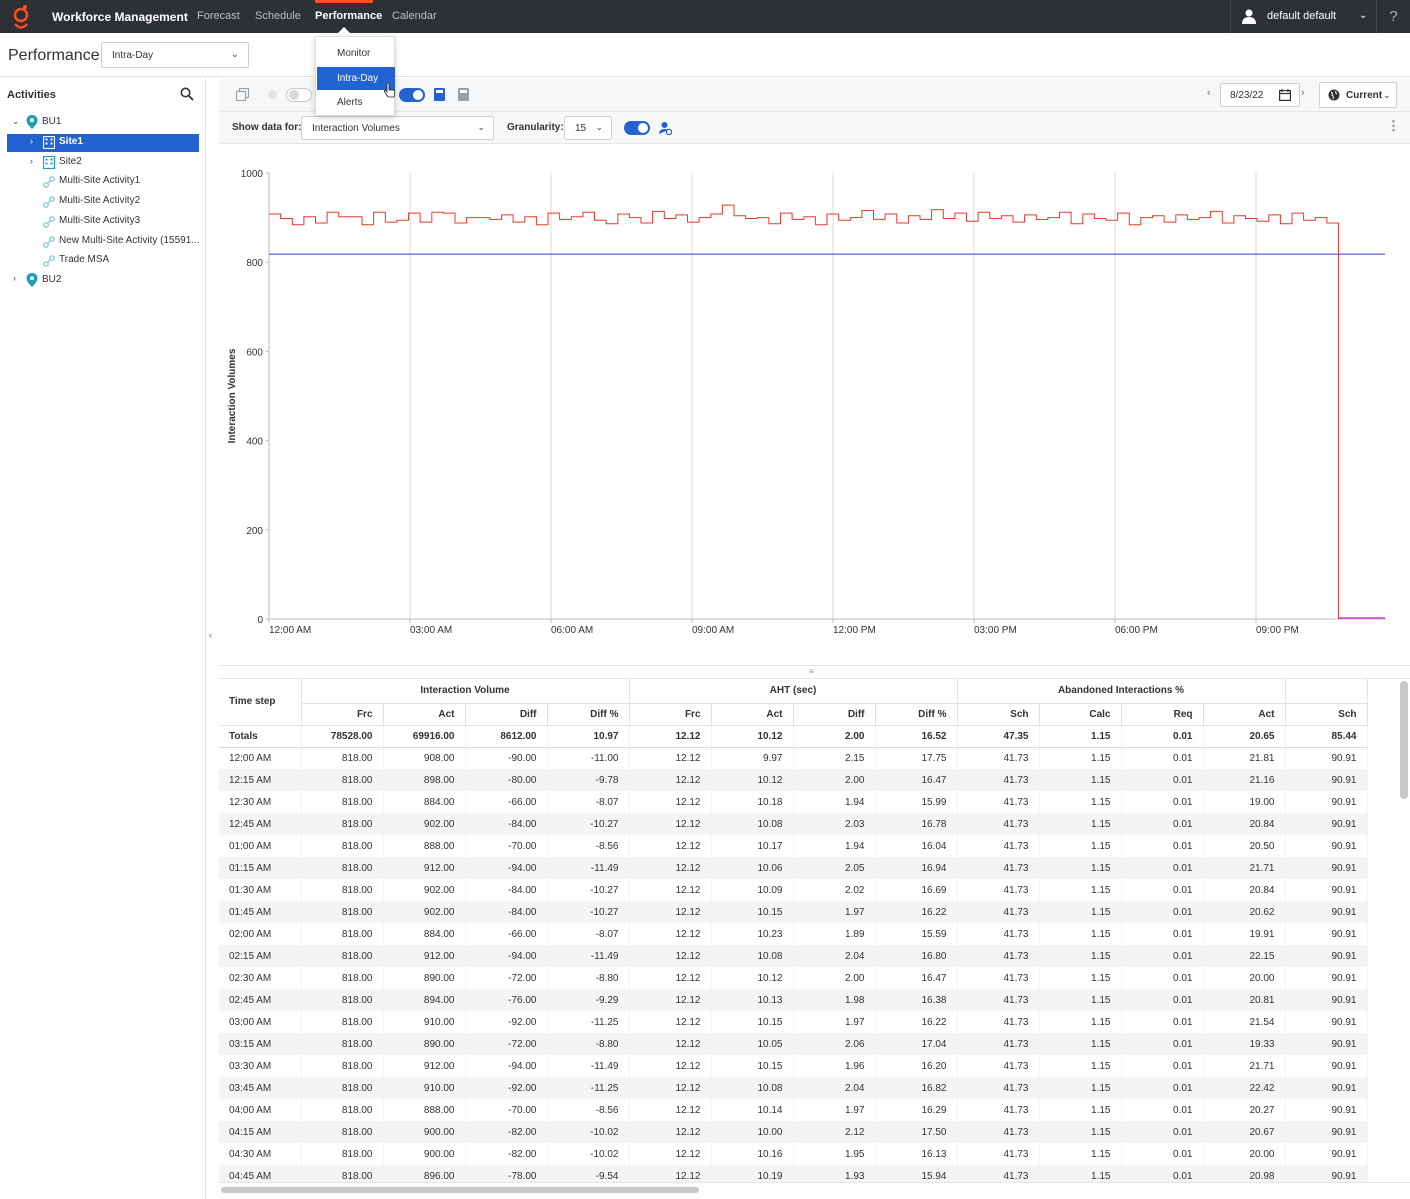 Image resolution: width=1410 pixels, height=1199 pixels. I want to click on more-options-icon: ⋮, so click(1393, 126).